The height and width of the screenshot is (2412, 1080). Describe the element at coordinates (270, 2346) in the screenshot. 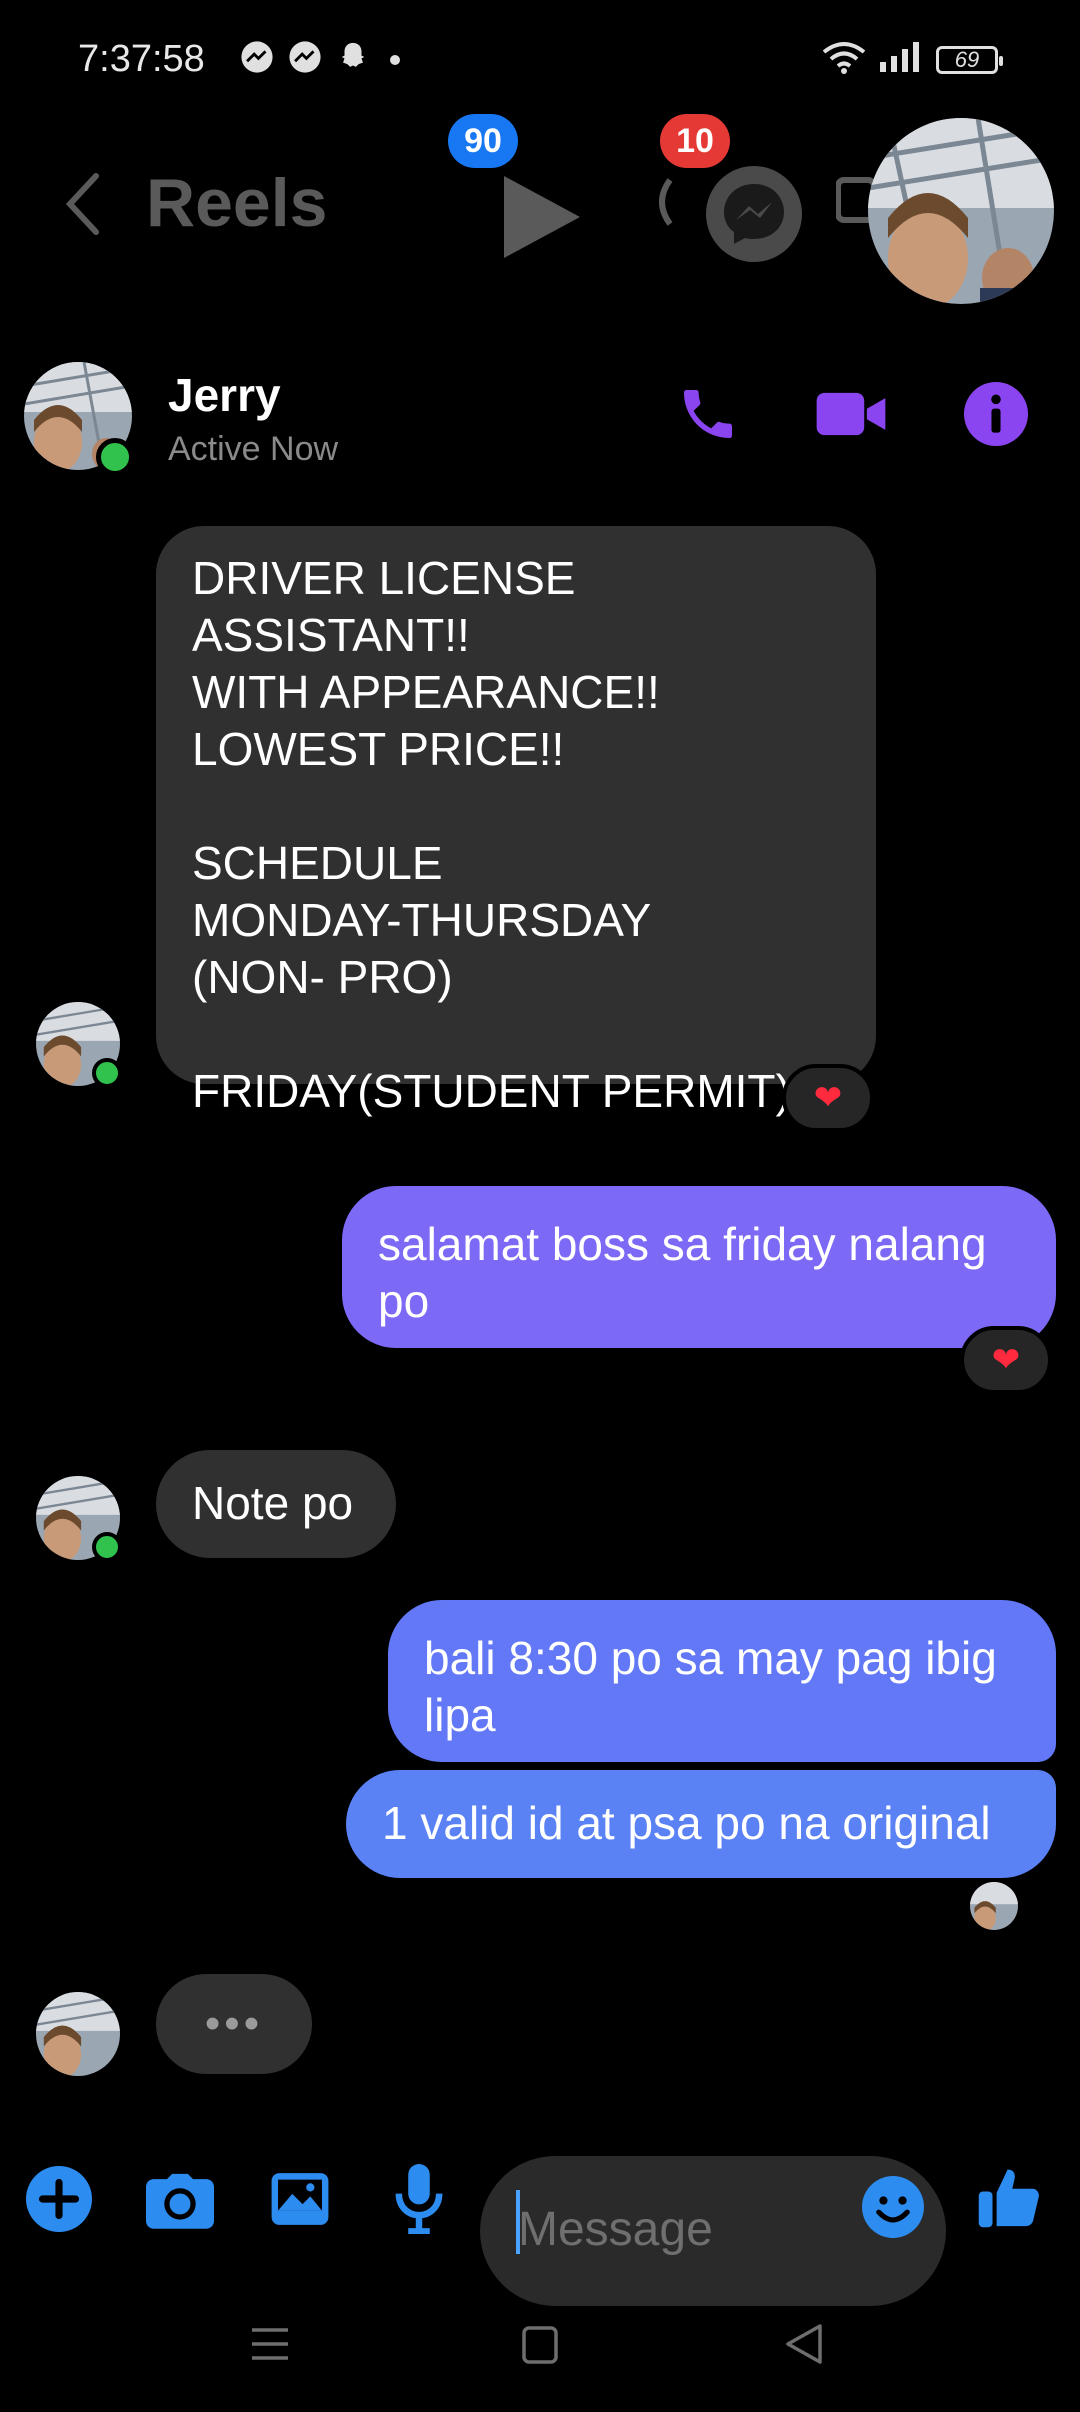

I see `recent-apps-icon` at that location.